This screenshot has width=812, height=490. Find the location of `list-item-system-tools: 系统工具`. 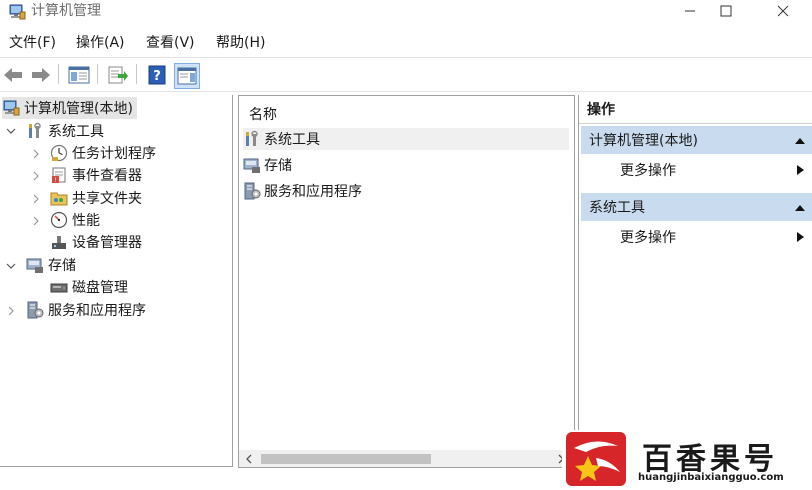

list-item-system-tools: 系统工具 is located at coordinates (406, 139).